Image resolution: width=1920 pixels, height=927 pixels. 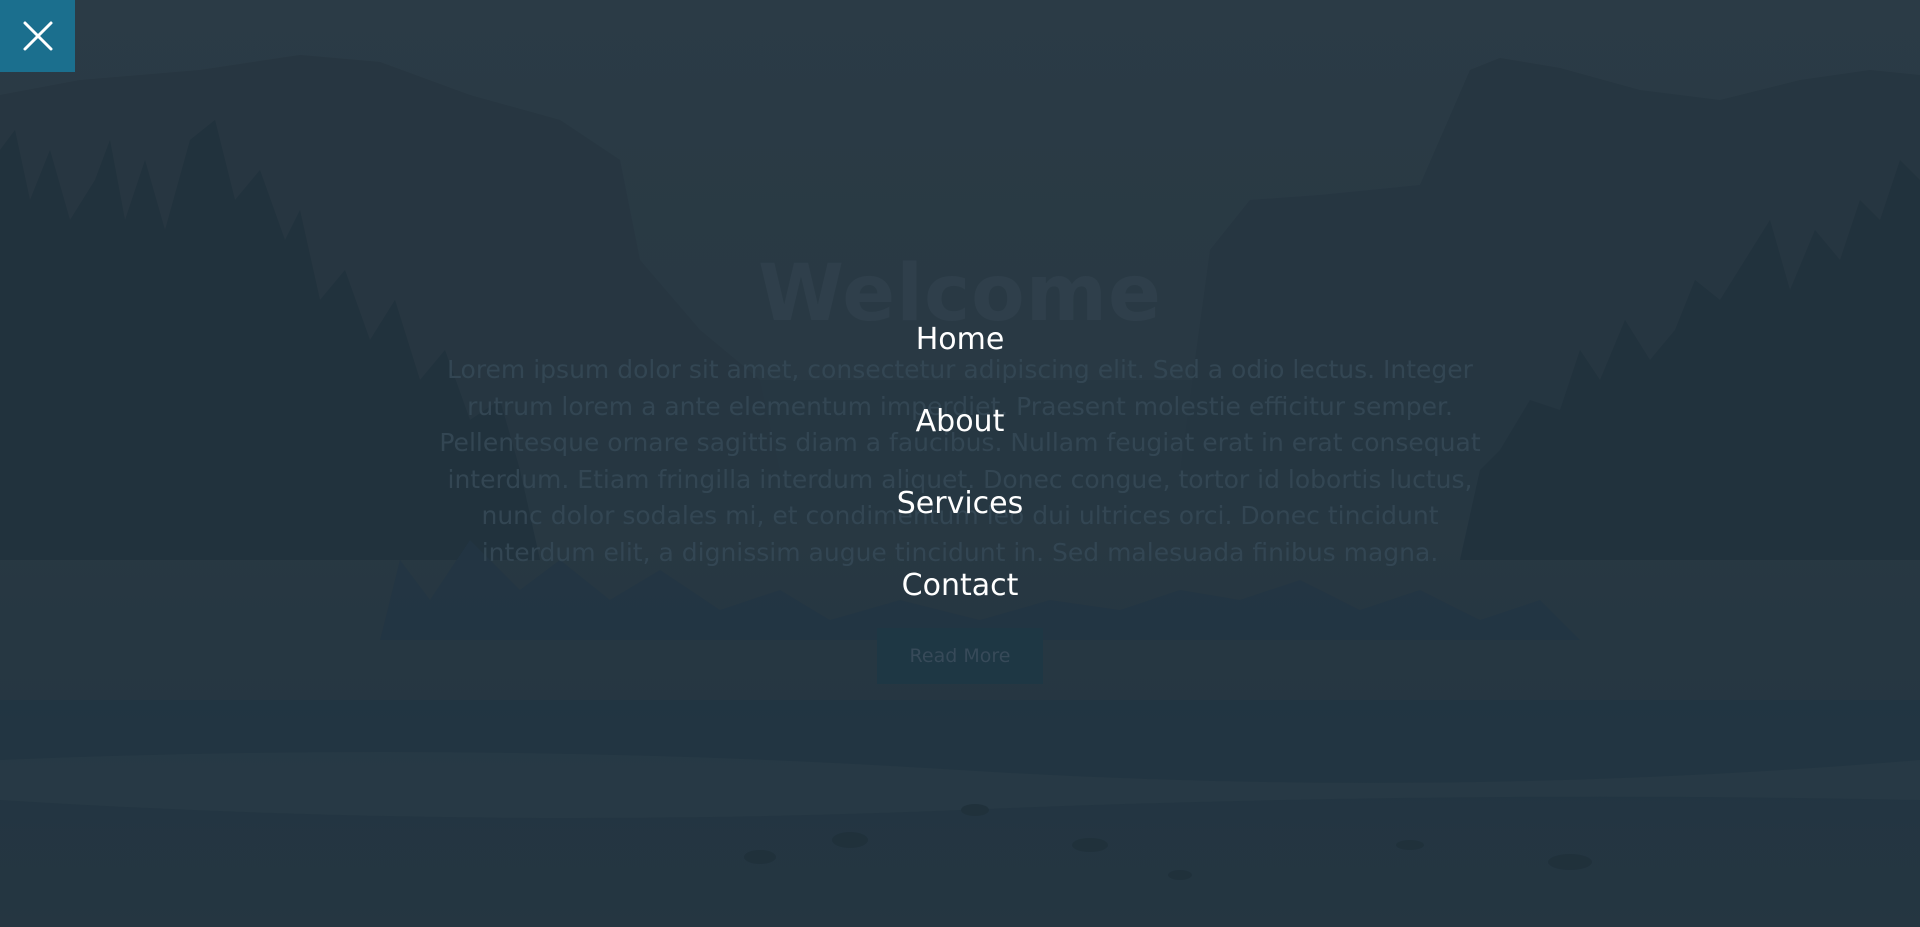 I want to click on close-menu-button, so click(x=37, y=36).